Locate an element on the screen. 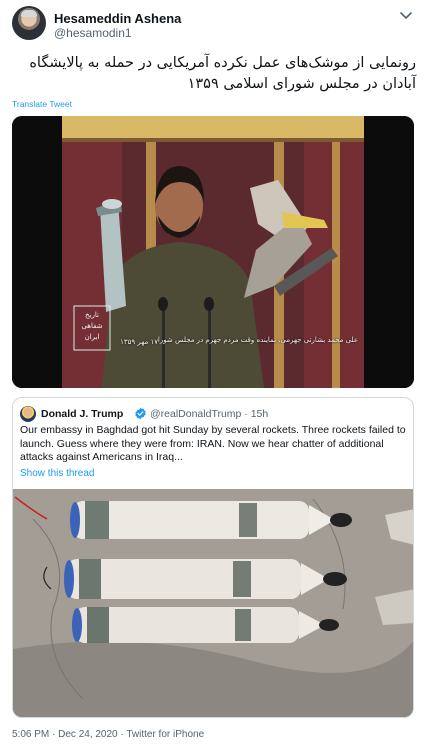 The height and width of the screenshot is (753, 428). author-avatar is located at coordinates (29, 23).